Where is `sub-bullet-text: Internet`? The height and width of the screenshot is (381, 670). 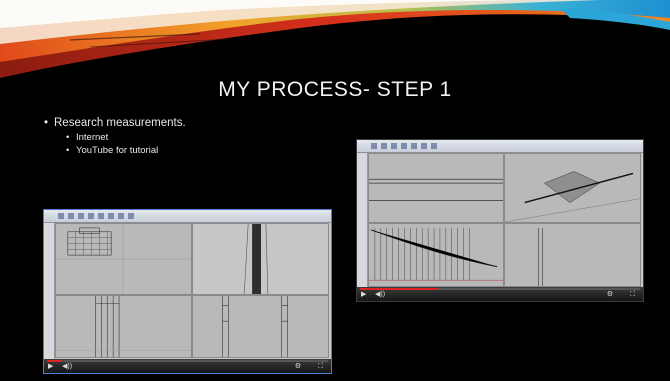 sub-bullet-text: Internet is located at coordinates (92, 137).